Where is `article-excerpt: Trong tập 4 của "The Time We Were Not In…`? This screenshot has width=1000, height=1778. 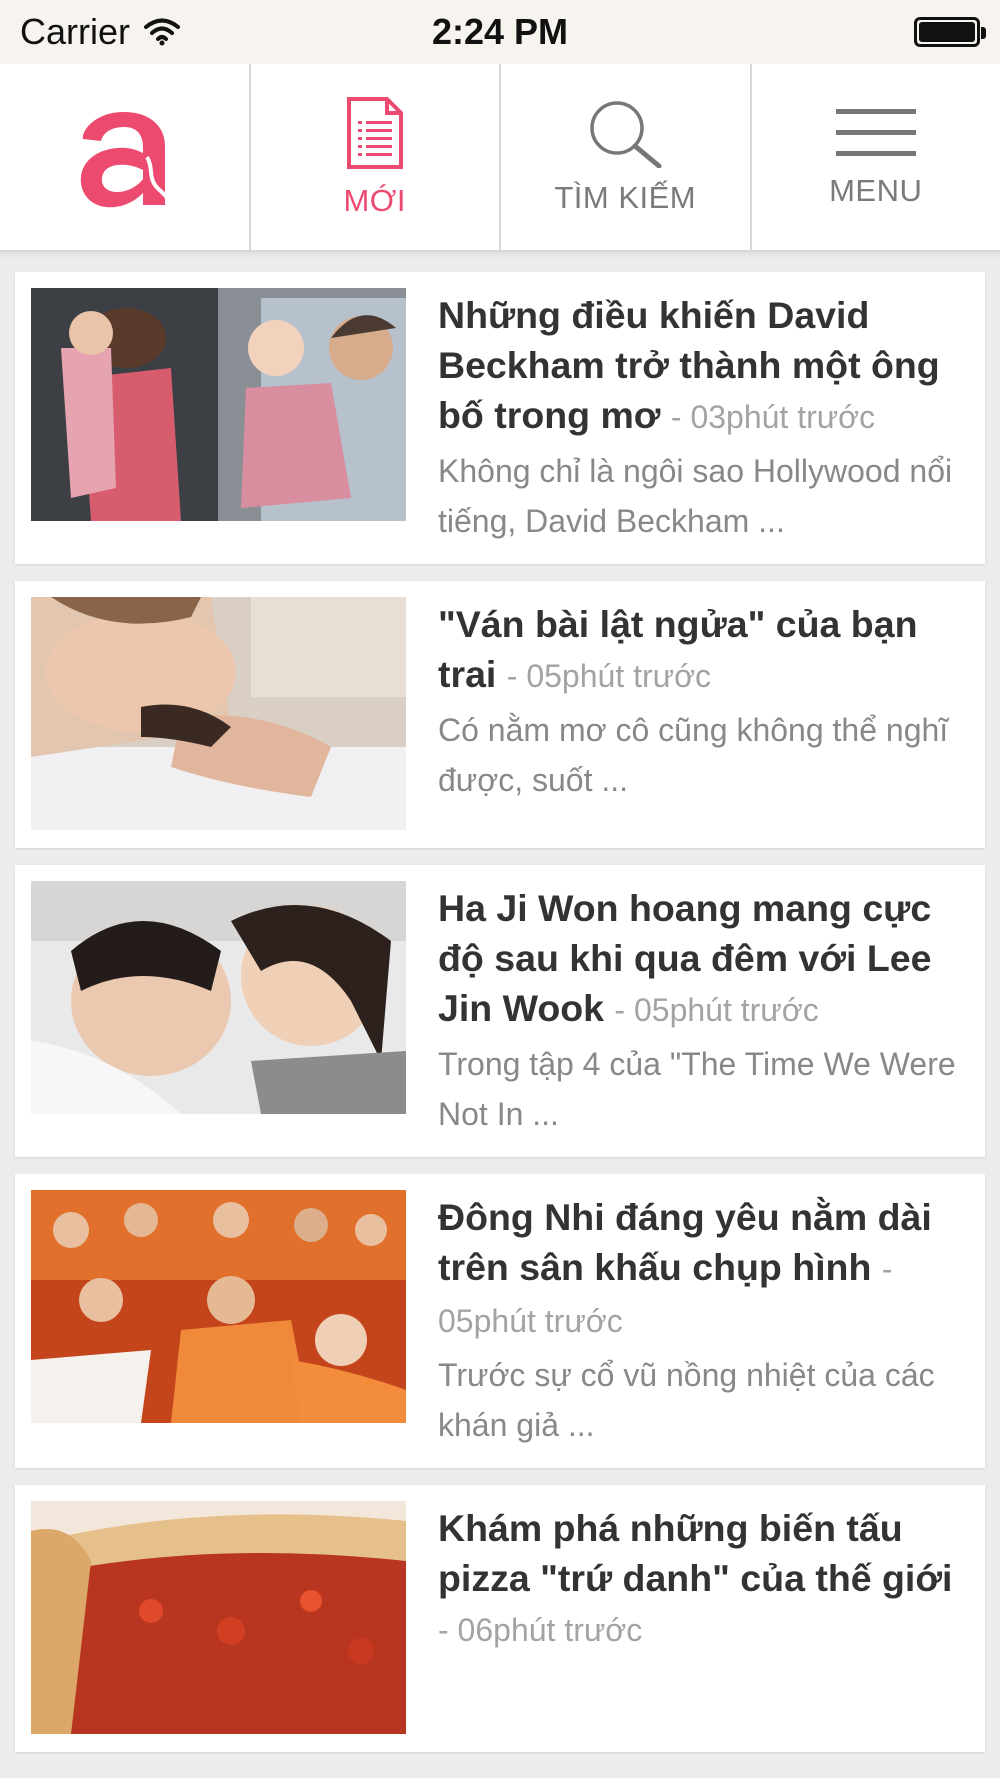
article-excerpt: Trong tập 4 của "The Time We Were Not In… is located at coordinates (697, 1089).